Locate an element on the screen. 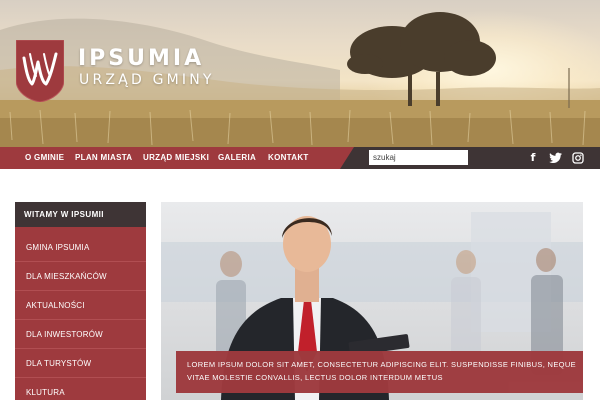 Image resolution: width=600 pixels, height=407 pixels. sidebar-item-dla-turystow: DLA TURYSTÓW is located at coordinates (80, 363).